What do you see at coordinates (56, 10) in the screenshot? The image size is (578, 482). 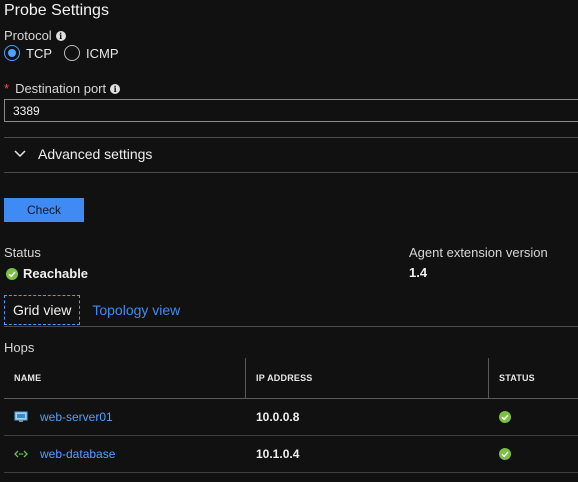 I see `page-title: Probe Settings` at bounding box center [56, 10].